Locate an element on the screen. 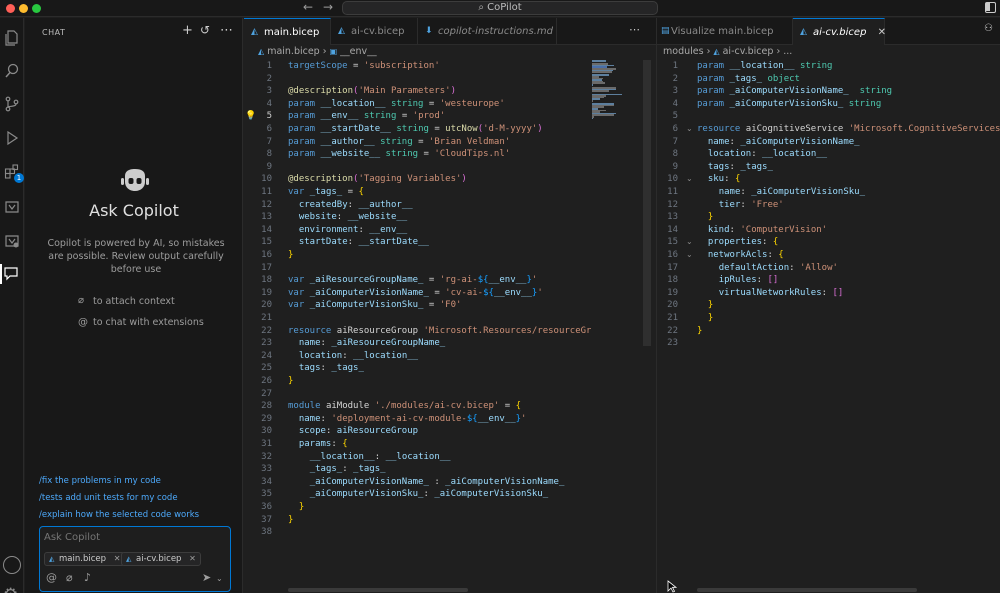 This screenshot has height=593, width=1000. code-line: name: _aiComputerVisionSku_ is located at coordinates (792, 192).